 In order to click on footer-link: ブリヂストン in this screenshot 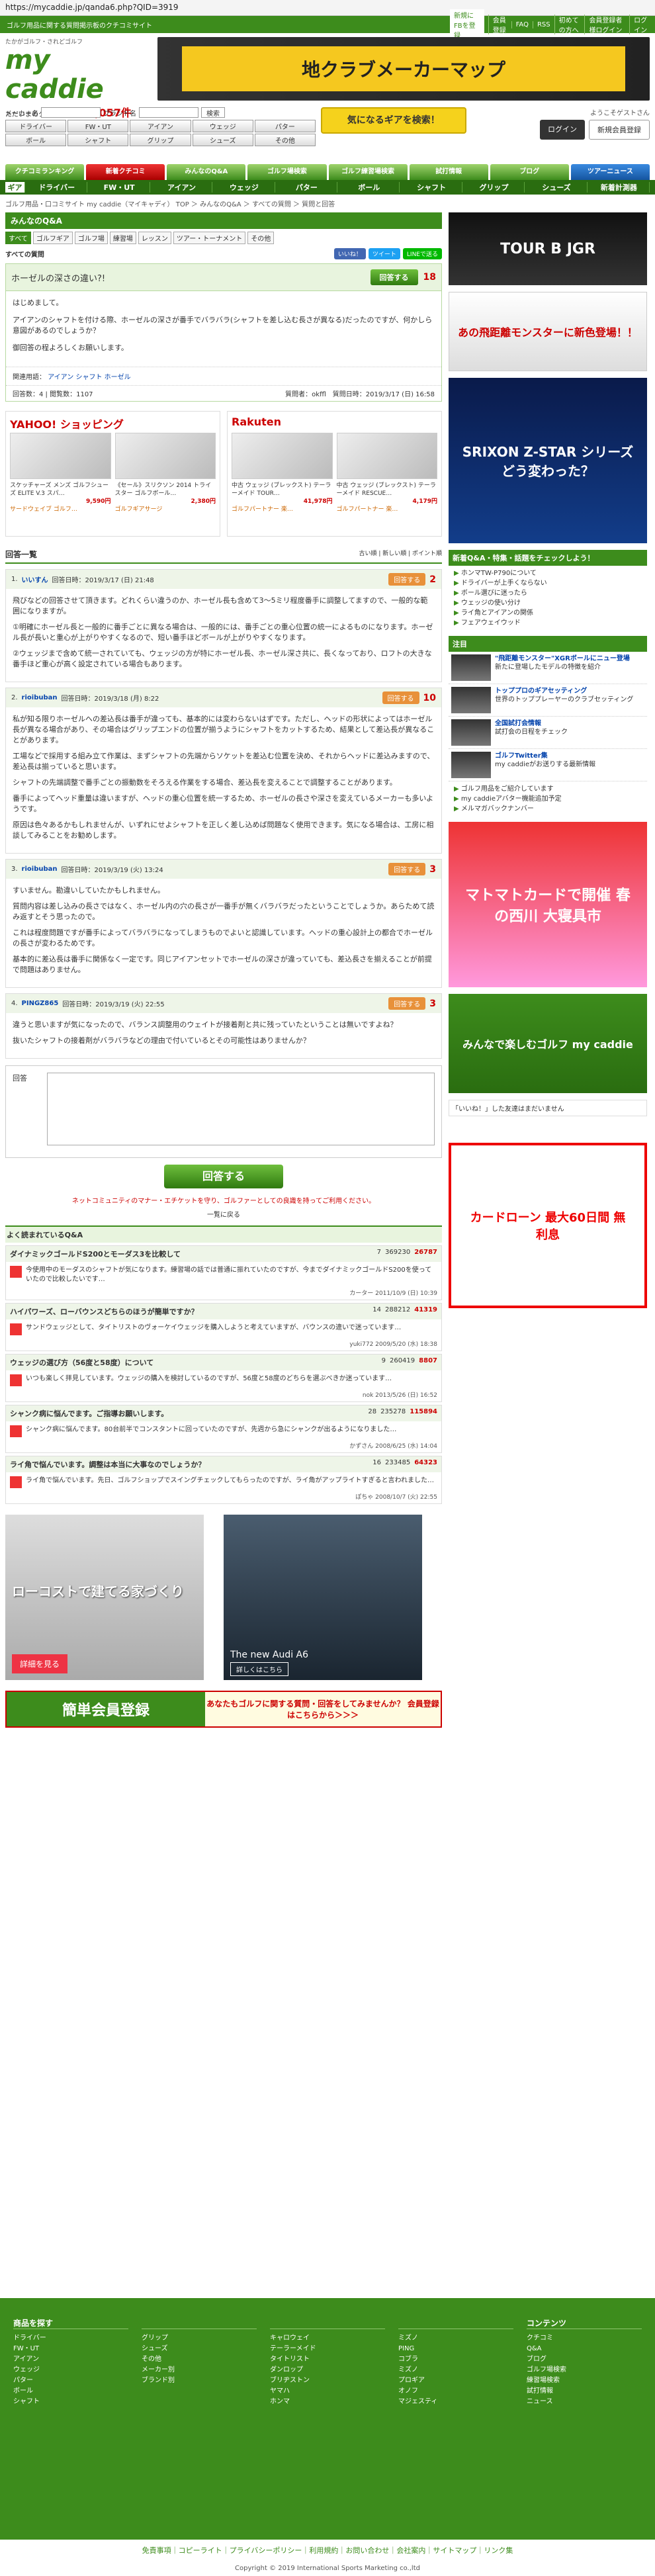, I will do `click(327, 2381)`.